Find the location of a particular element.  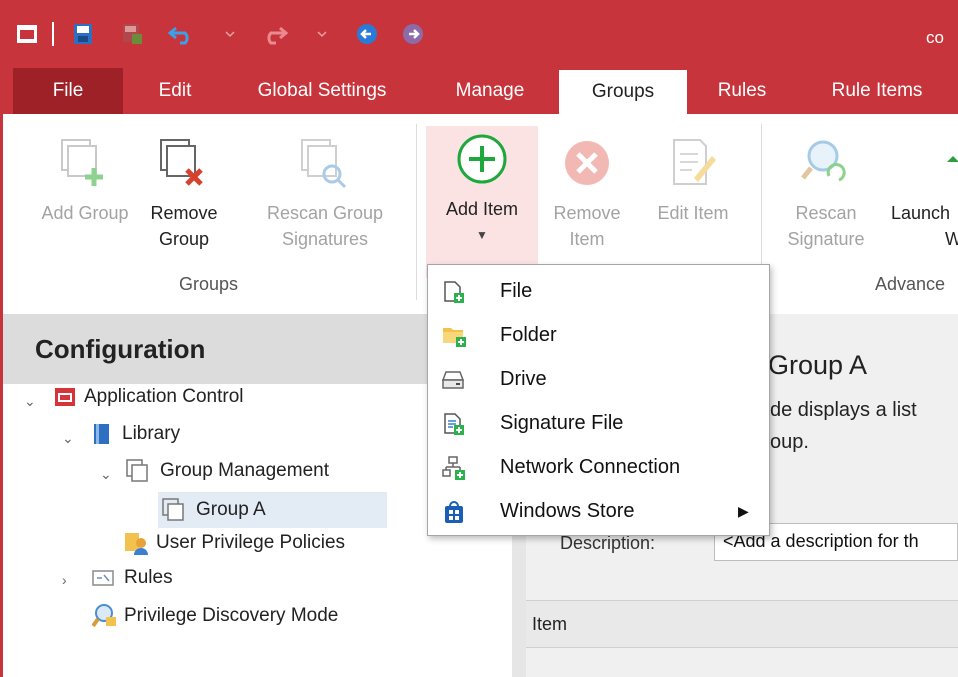

add-item-dropdown-icon: ▼ is located at coordinates (482, 235).